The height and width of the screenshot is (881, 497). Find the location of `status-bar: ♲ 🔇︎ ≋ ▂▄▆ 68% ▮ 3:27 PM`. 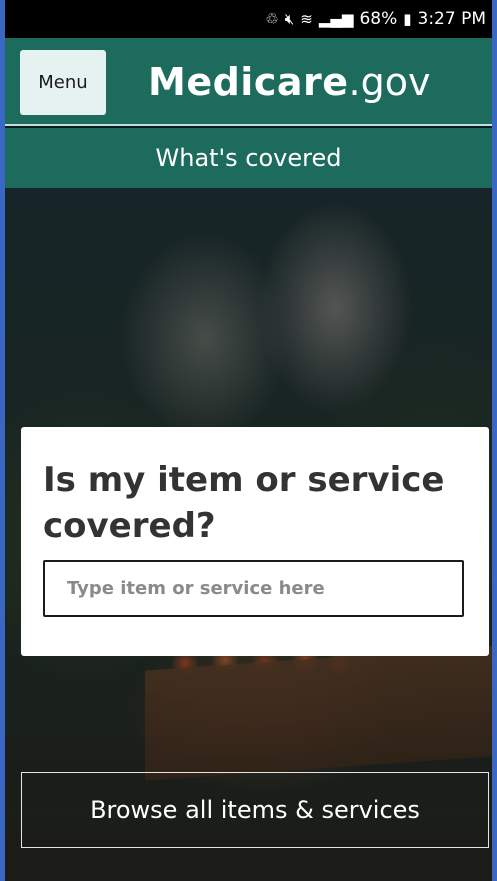

status-bar: ♲ 🔇︎ ≋ ▂▄▆ 68% ▮ 3:27 PM is located at coordinates (248, 19).